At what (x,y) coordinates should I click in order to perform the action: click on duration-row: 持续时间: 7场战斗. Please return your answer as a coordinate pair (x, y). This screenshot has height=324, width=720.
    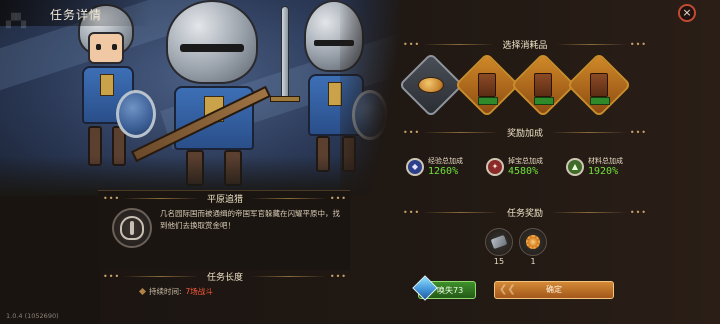
    Looking at the image, I should click on (175, 291).